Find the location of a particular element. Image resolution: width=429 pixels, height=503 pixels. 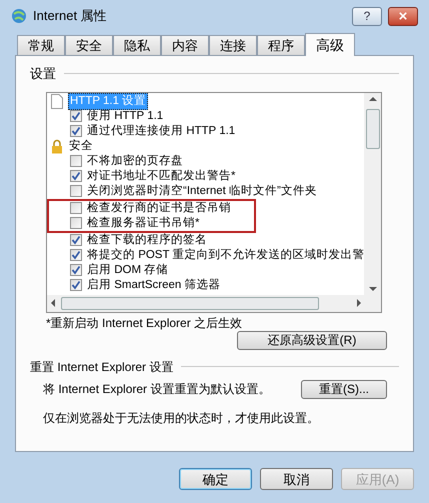

globe-icon is located at coordinates (19, 16).